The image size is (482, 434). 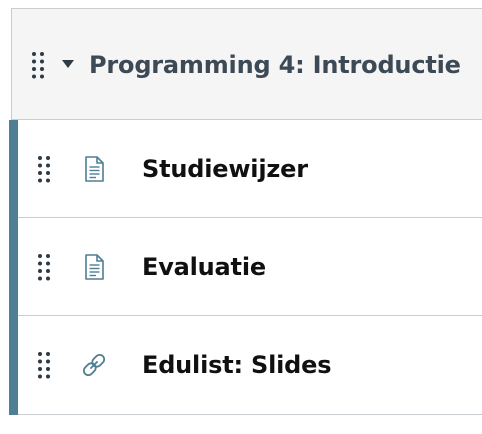 What do you see at coordinates (68, 64) in the screenshot?
I see `caret-down-icon` at bounding box center [68, 64].